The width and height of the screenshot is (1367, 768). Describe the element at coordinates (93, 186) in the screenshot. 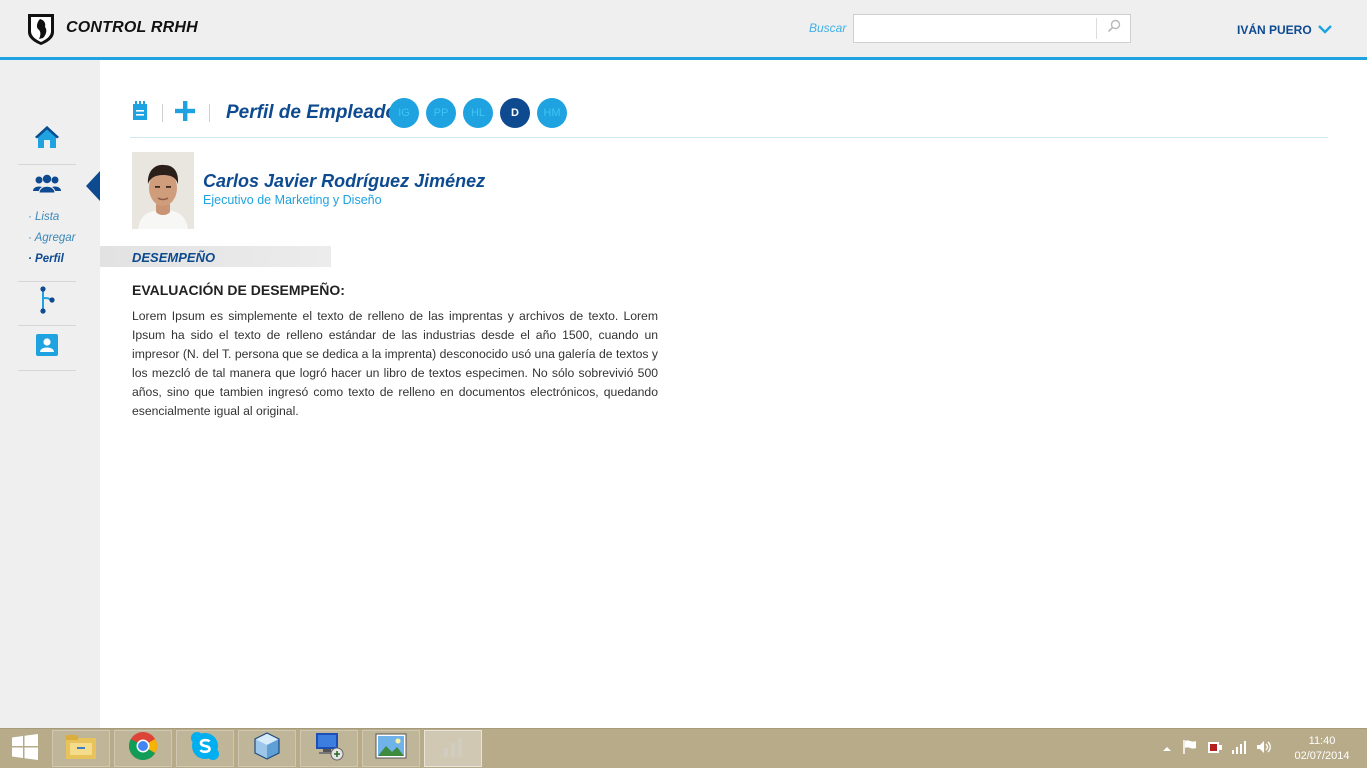

I see `active-indicator` at that location.